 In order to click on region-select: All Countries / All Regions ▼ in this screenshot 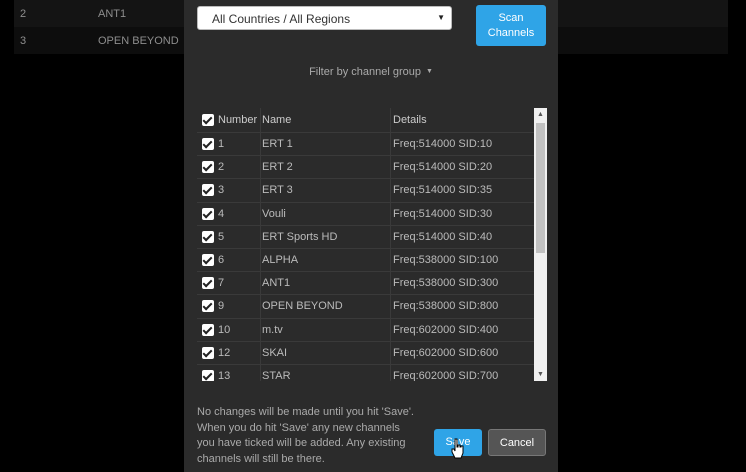, I will do `click(324, 18)`.